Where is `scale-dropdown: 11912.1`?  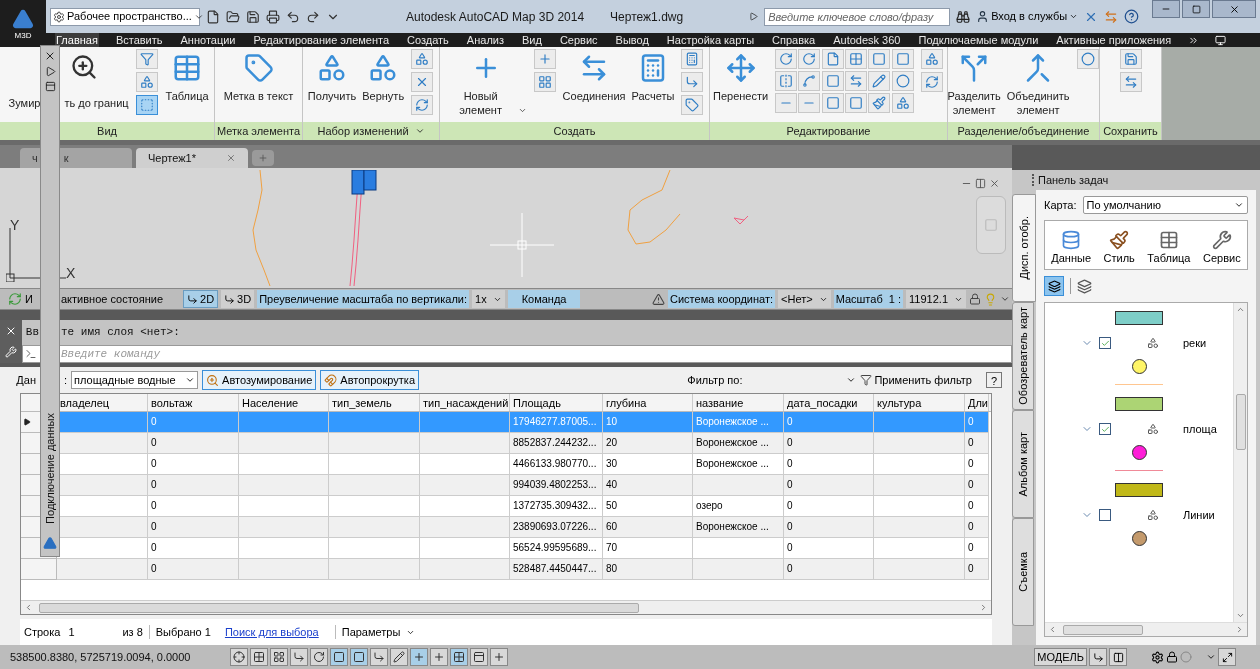
scale-dropdown: 11912.1 is located at coordinates (936, 299).